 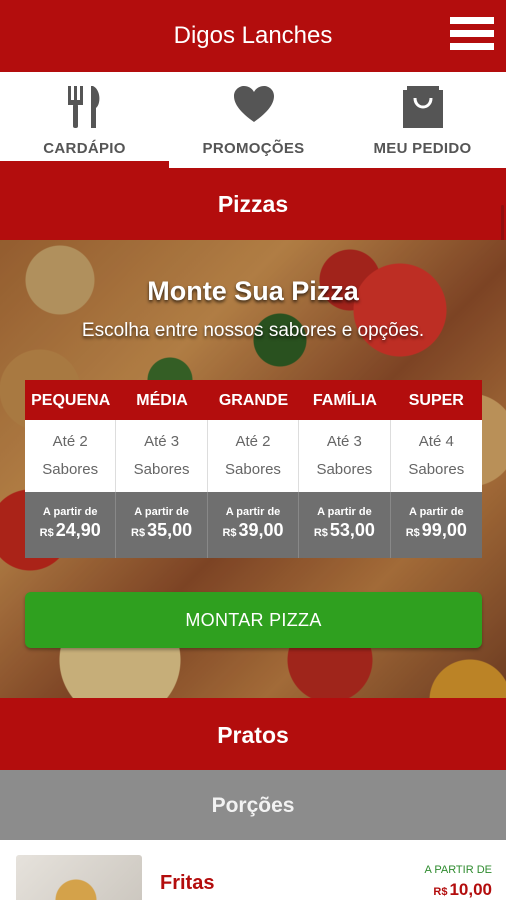 I want to click on section-pizzas: Pizzas, so click(x=253, y=204).